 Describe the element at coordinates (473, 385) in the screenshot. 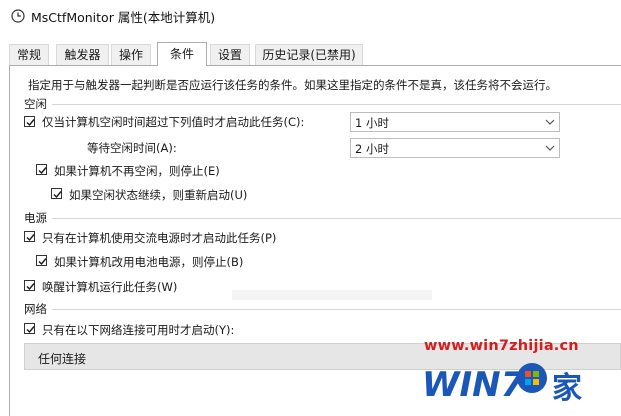

I see `svg-text: WIN7` at that location.